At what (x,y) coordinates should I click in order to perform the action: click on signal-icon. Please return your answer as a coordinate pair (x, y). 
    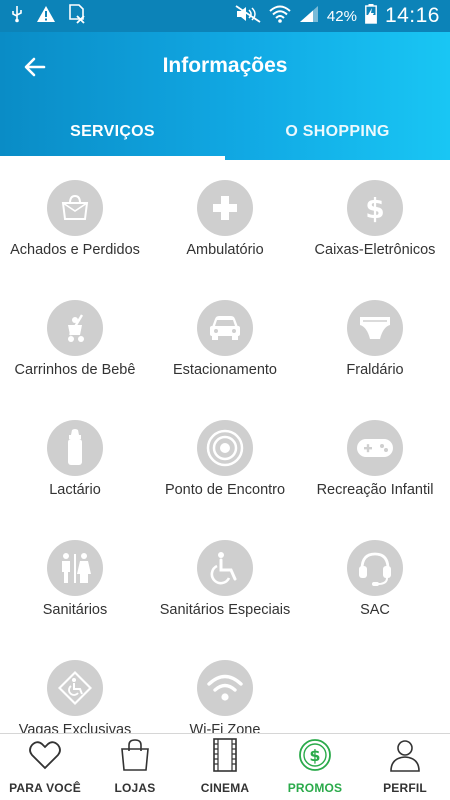
    Looking at the image, I should click on (309, 16).